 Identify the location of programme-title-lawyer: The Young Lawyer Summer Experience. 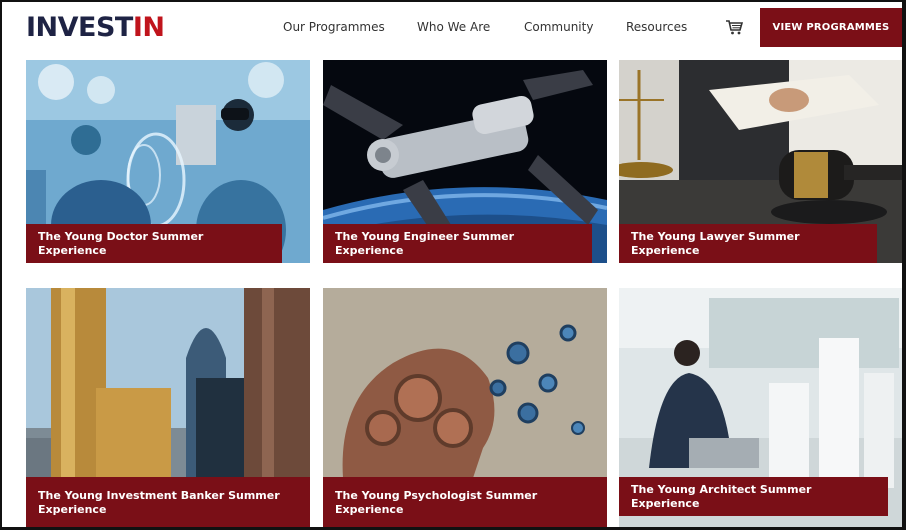
(748, 243).